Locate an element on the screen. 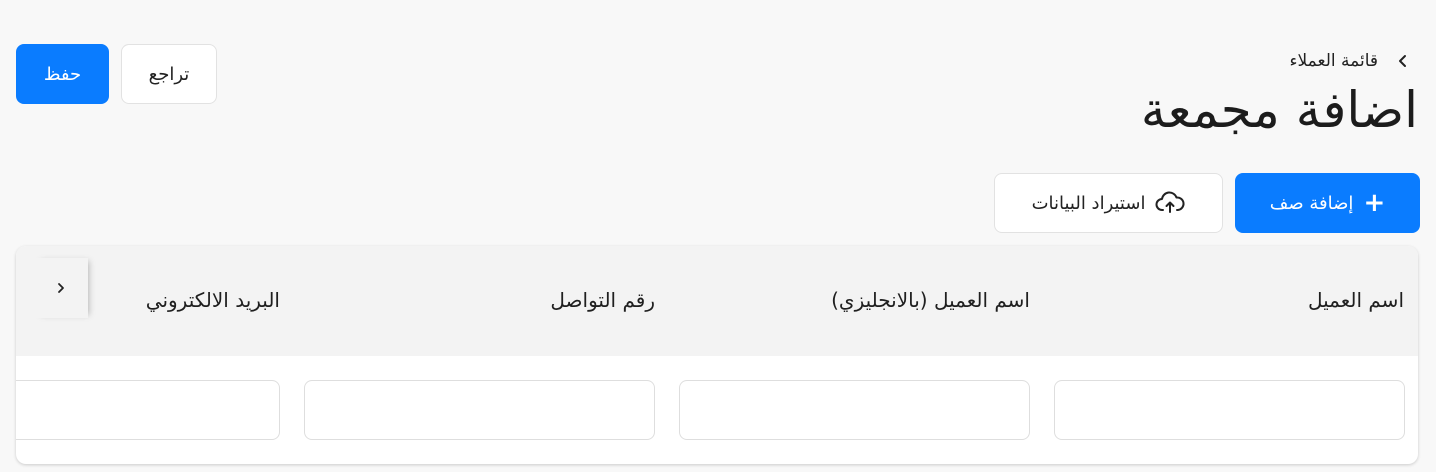 This screenshot has width=1436, height=472. import-data-button: استيراد البيانات is located at coordinates (1108, 203).